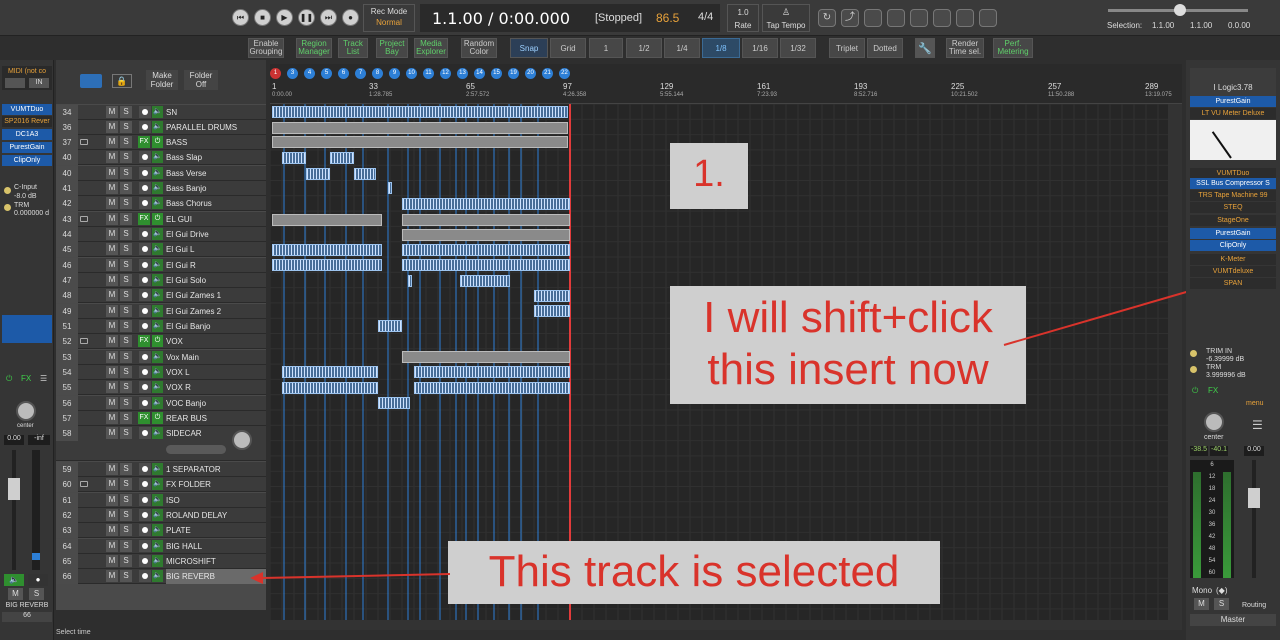 This screenshot has width=1280, height=640. What do you see at coordinates (216, 469) in the screenshot?
I see `track-name: 1 SEPARATOR` at bounding box center [216, 469].